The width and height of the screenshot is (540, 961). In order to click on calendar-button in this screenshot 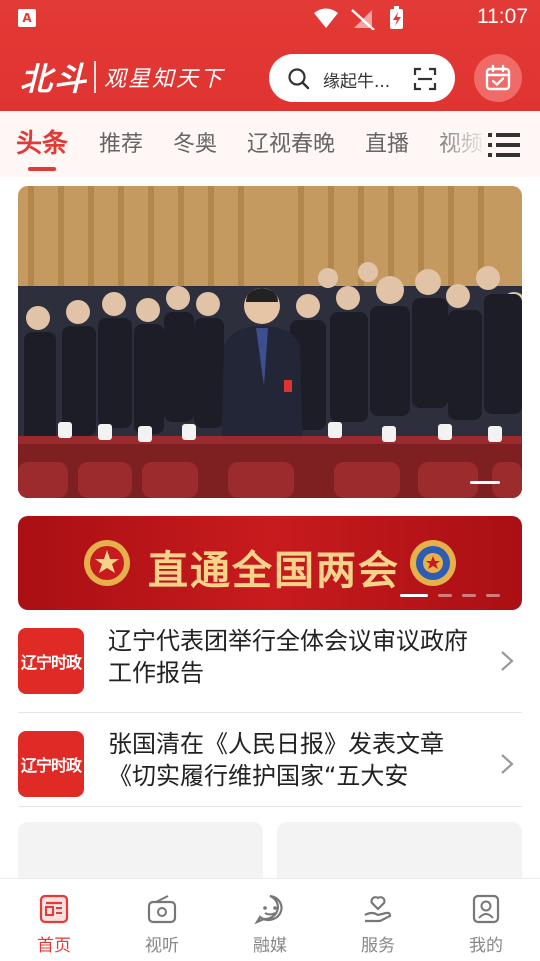, I will do `click(498, 78)`.